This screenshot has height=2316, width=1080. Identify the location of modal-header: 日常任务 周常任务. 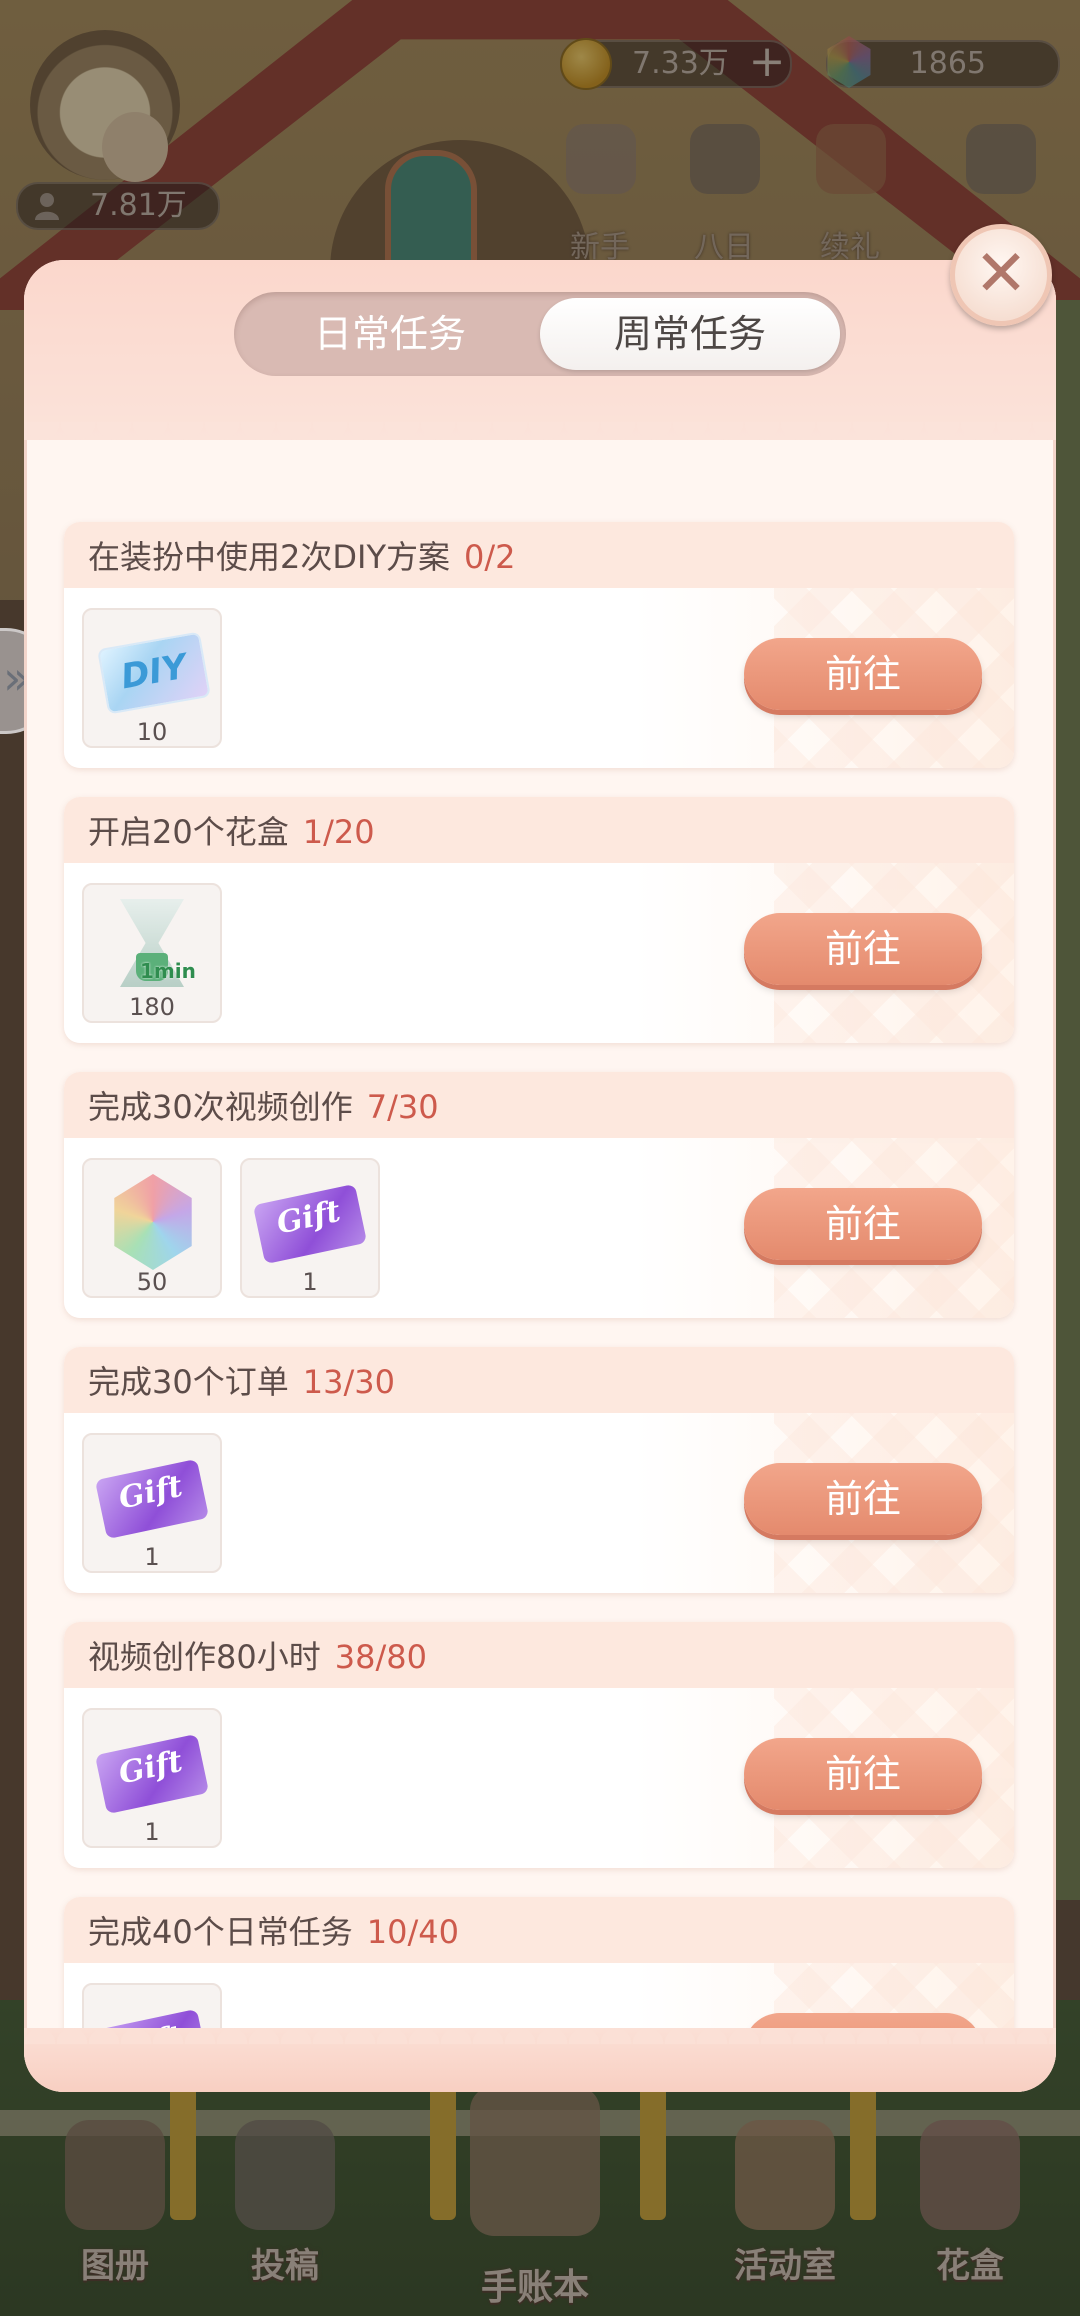
(540, 359).